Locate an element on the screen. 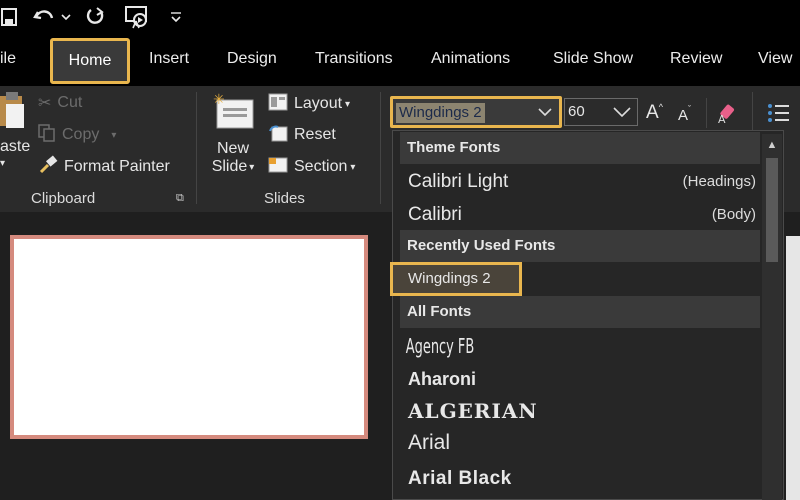 Image resolution: width=800 pixels, height=500 pixels. theme-fonts-header: Theme Fonts is located at coordinates (580, 148).